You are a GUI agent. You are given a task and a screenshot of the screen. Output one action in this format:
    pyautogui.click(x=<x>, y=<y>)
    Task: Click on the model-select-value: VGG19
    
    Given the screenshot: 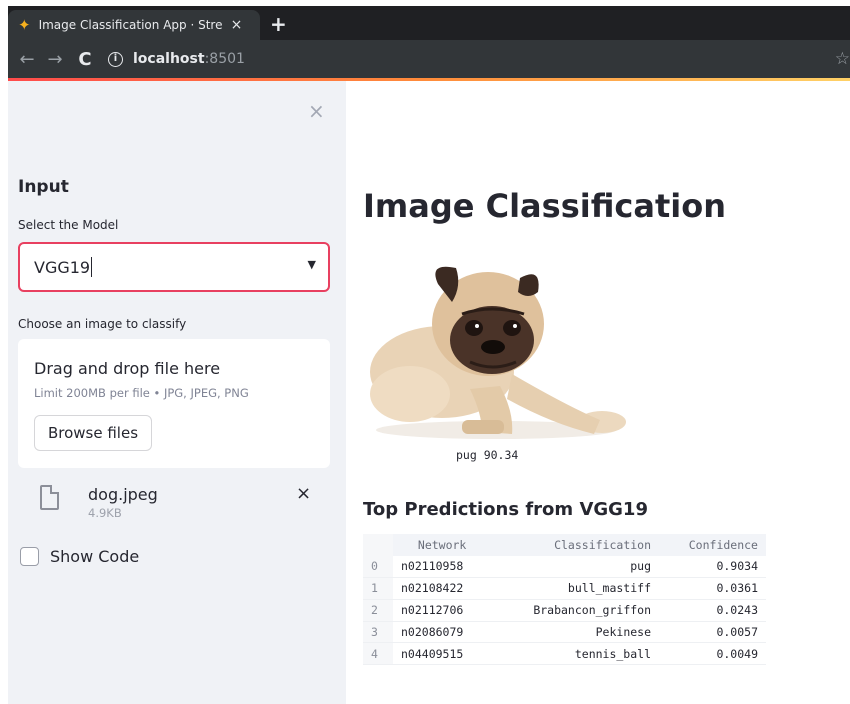 What is the action you would take?
    pyautogui.click(x=62, y=267)
    